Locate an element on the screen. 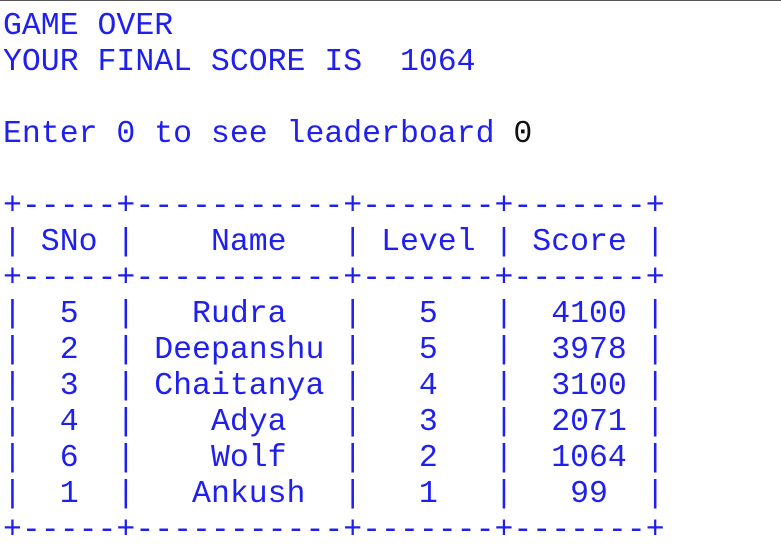 The height and width of the screenshot is (549, 781). cell-sno: 6 is located at coordinates (69, 458).